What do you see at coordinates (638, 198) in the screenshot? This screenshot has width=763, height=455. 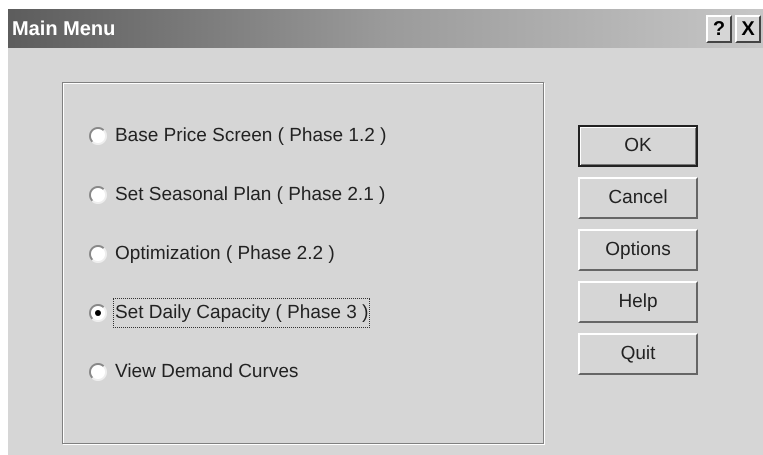 I see `dialog-button: Cancel` at bounding box center [638, 198].